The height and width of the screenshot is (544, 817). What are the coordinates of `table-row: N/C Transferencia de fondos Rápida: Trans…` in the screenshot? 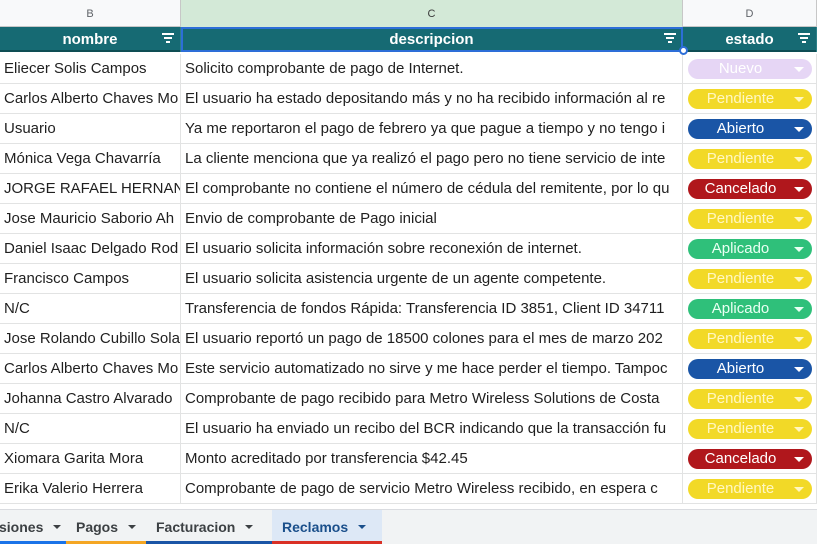 It's located at (408, 309).